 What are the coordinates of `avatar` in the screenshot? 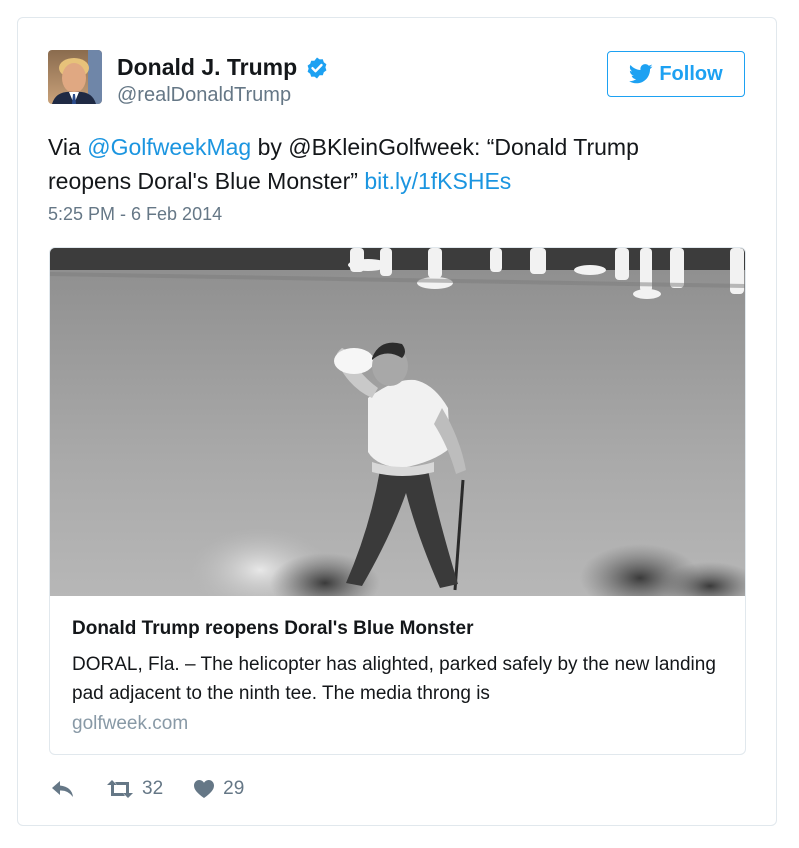 It's located at (75, 77).